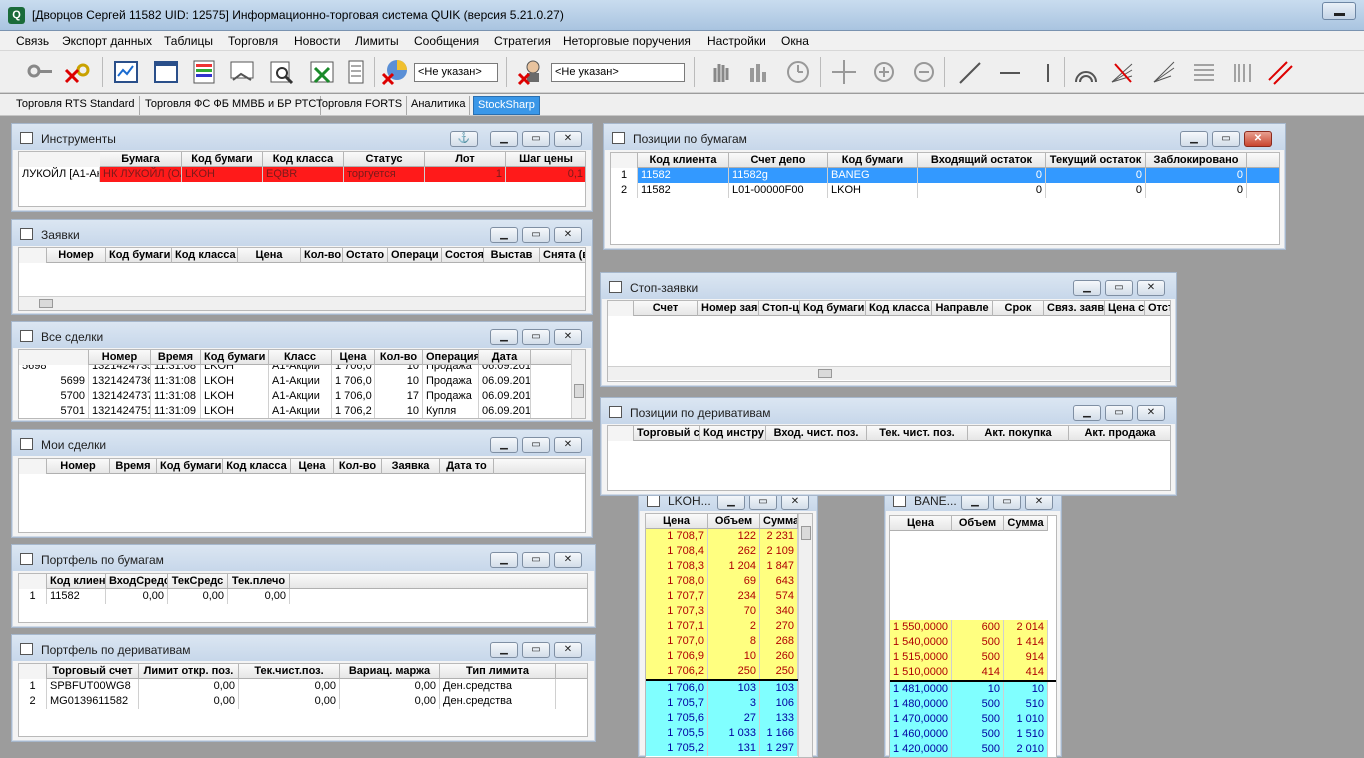 The height and width of the screenshot is (758, 1364). Describe the element at coordinates (505, 357) in the screenshot. I see `col-date: Дата` at that location.